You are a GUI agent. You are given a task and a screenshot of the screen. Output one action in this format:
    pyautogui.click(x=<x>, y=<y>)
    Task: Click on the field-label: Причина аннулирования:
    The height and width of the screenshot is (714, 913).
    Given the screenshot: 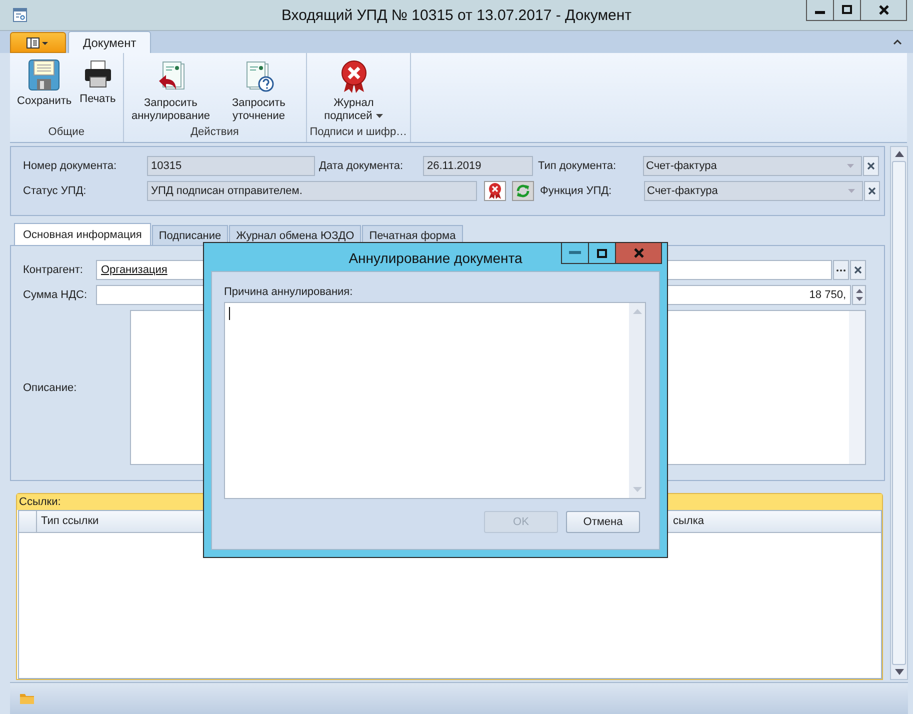 What is the action you would take?
    pyautogui.click(x=289, y=293)
    